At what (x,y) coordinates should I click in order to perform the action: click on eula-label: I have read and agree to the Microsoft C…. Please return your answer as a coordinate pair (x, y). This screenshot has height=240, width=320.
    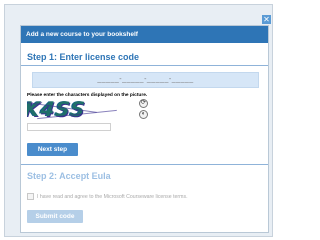
    Looking at the image, I should click on (112, 196).